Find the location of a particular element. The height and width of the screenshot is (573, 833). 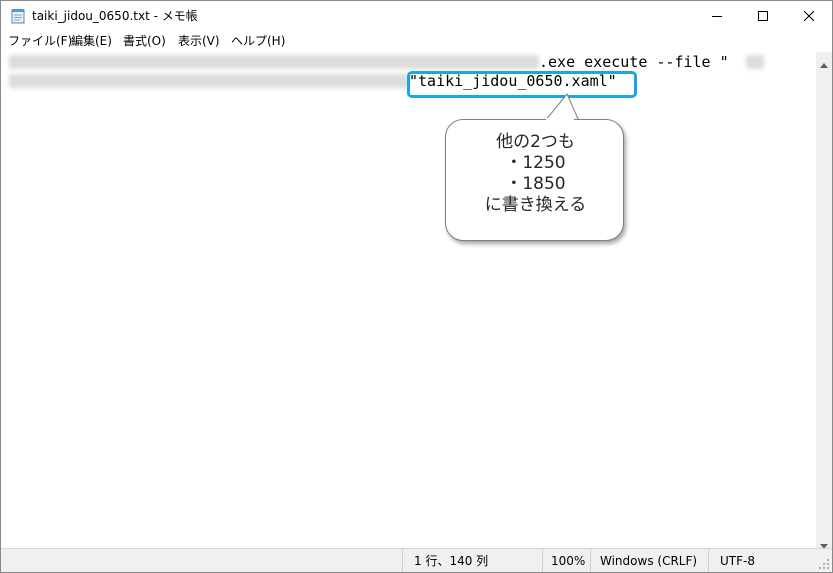

close-icon is located at coordinates (809, 16).